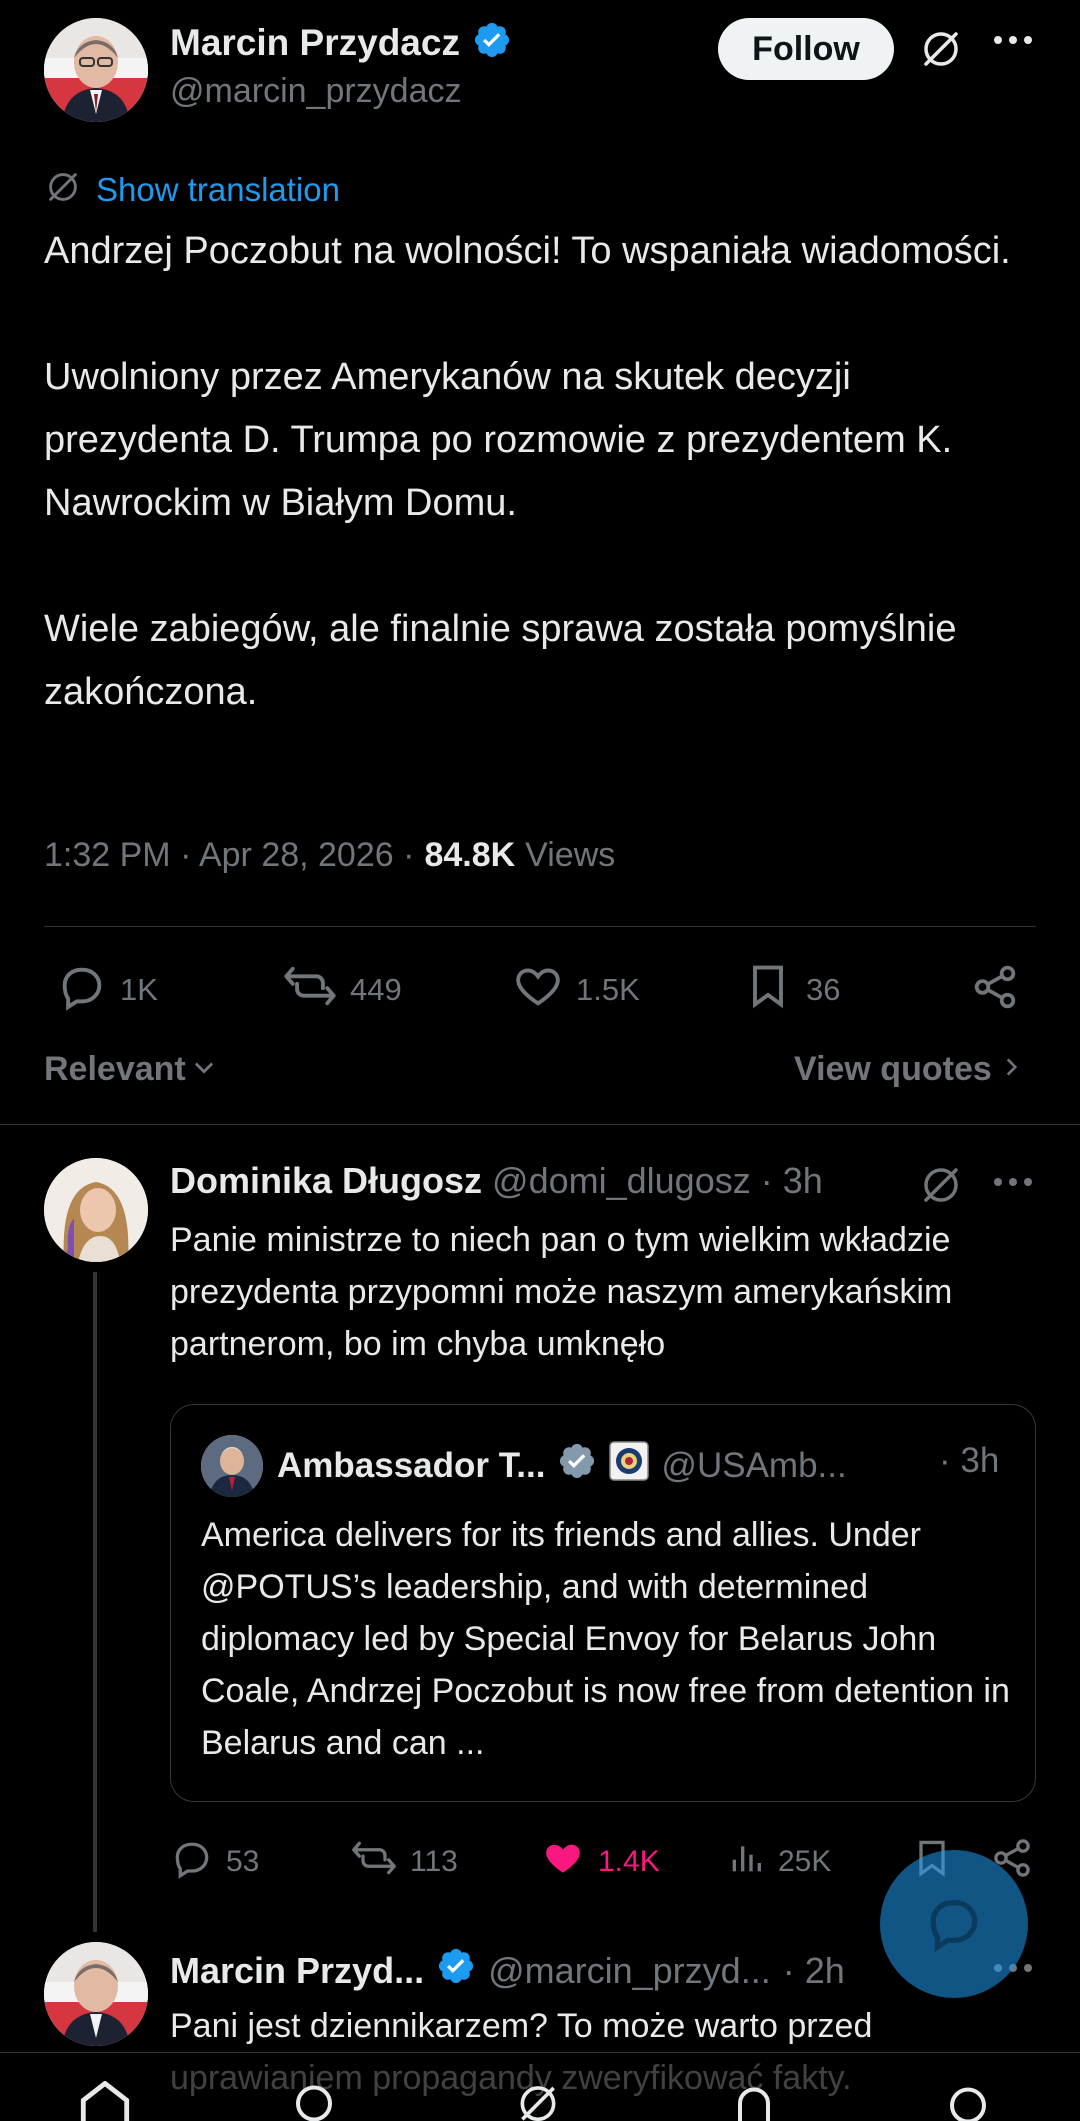 Image resolution: width=1080 pixels, height=2121 pixels. What do you see at coordinates (139, 989) in the screenshot?
I see `reply-count: 1K` at bounding box center [139, 989].